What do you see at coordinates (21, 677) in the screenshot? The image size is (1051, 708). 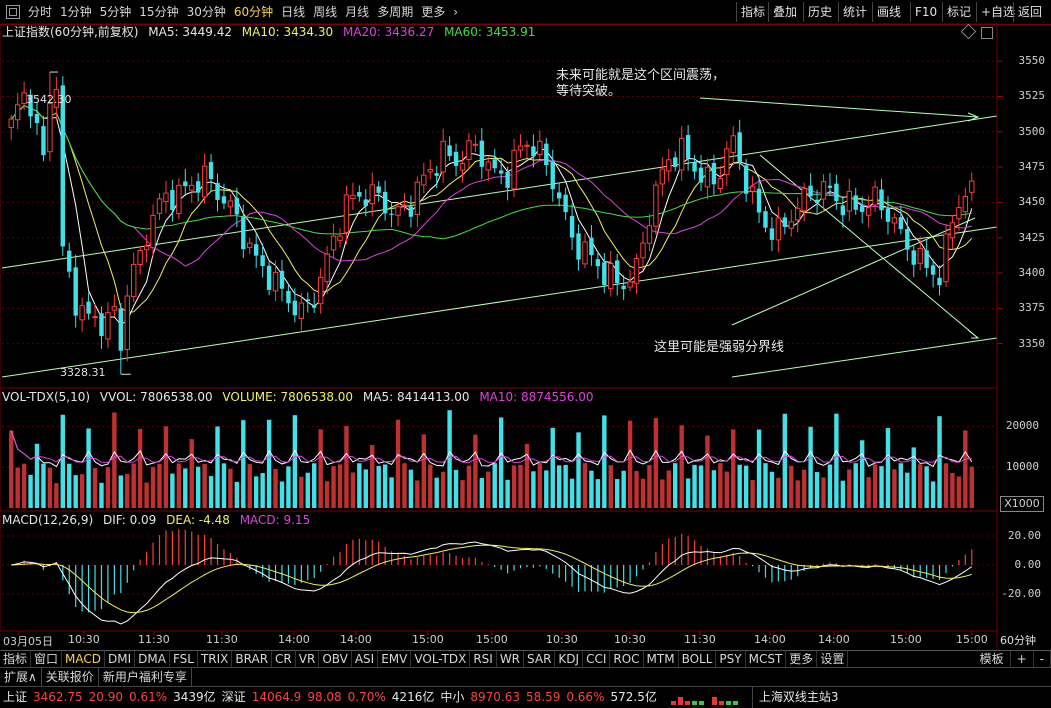 I see `expand-button: 扩展∧` at bounding box center [21, 677].